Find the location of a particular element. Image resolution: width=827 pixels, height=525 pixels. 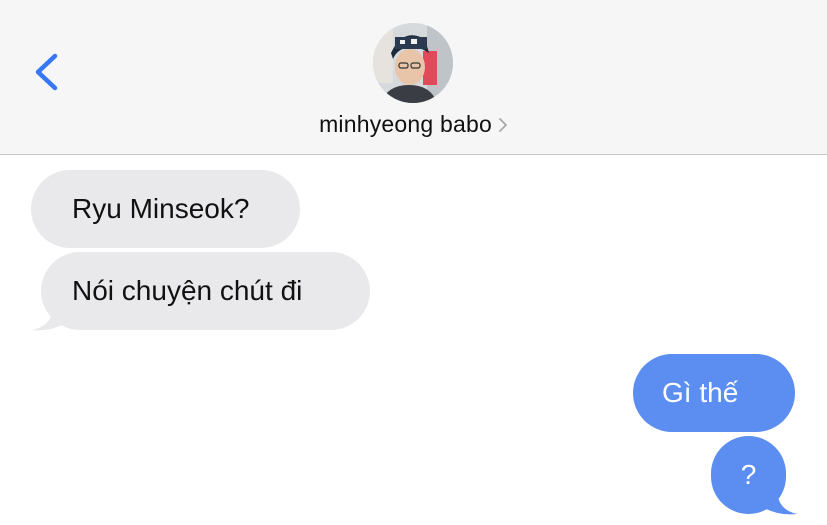

message-bubble-outgoing: Gì thế is located at coordinates (714, 393).